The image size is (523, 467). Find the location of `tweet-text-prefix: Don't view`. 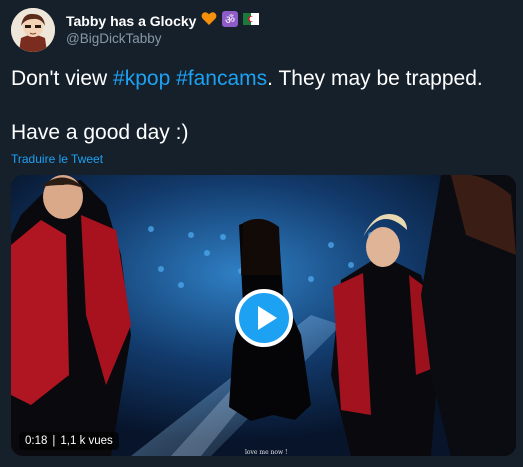

tweet-text-prefix: Don't view is located at coordinates (62, 78).